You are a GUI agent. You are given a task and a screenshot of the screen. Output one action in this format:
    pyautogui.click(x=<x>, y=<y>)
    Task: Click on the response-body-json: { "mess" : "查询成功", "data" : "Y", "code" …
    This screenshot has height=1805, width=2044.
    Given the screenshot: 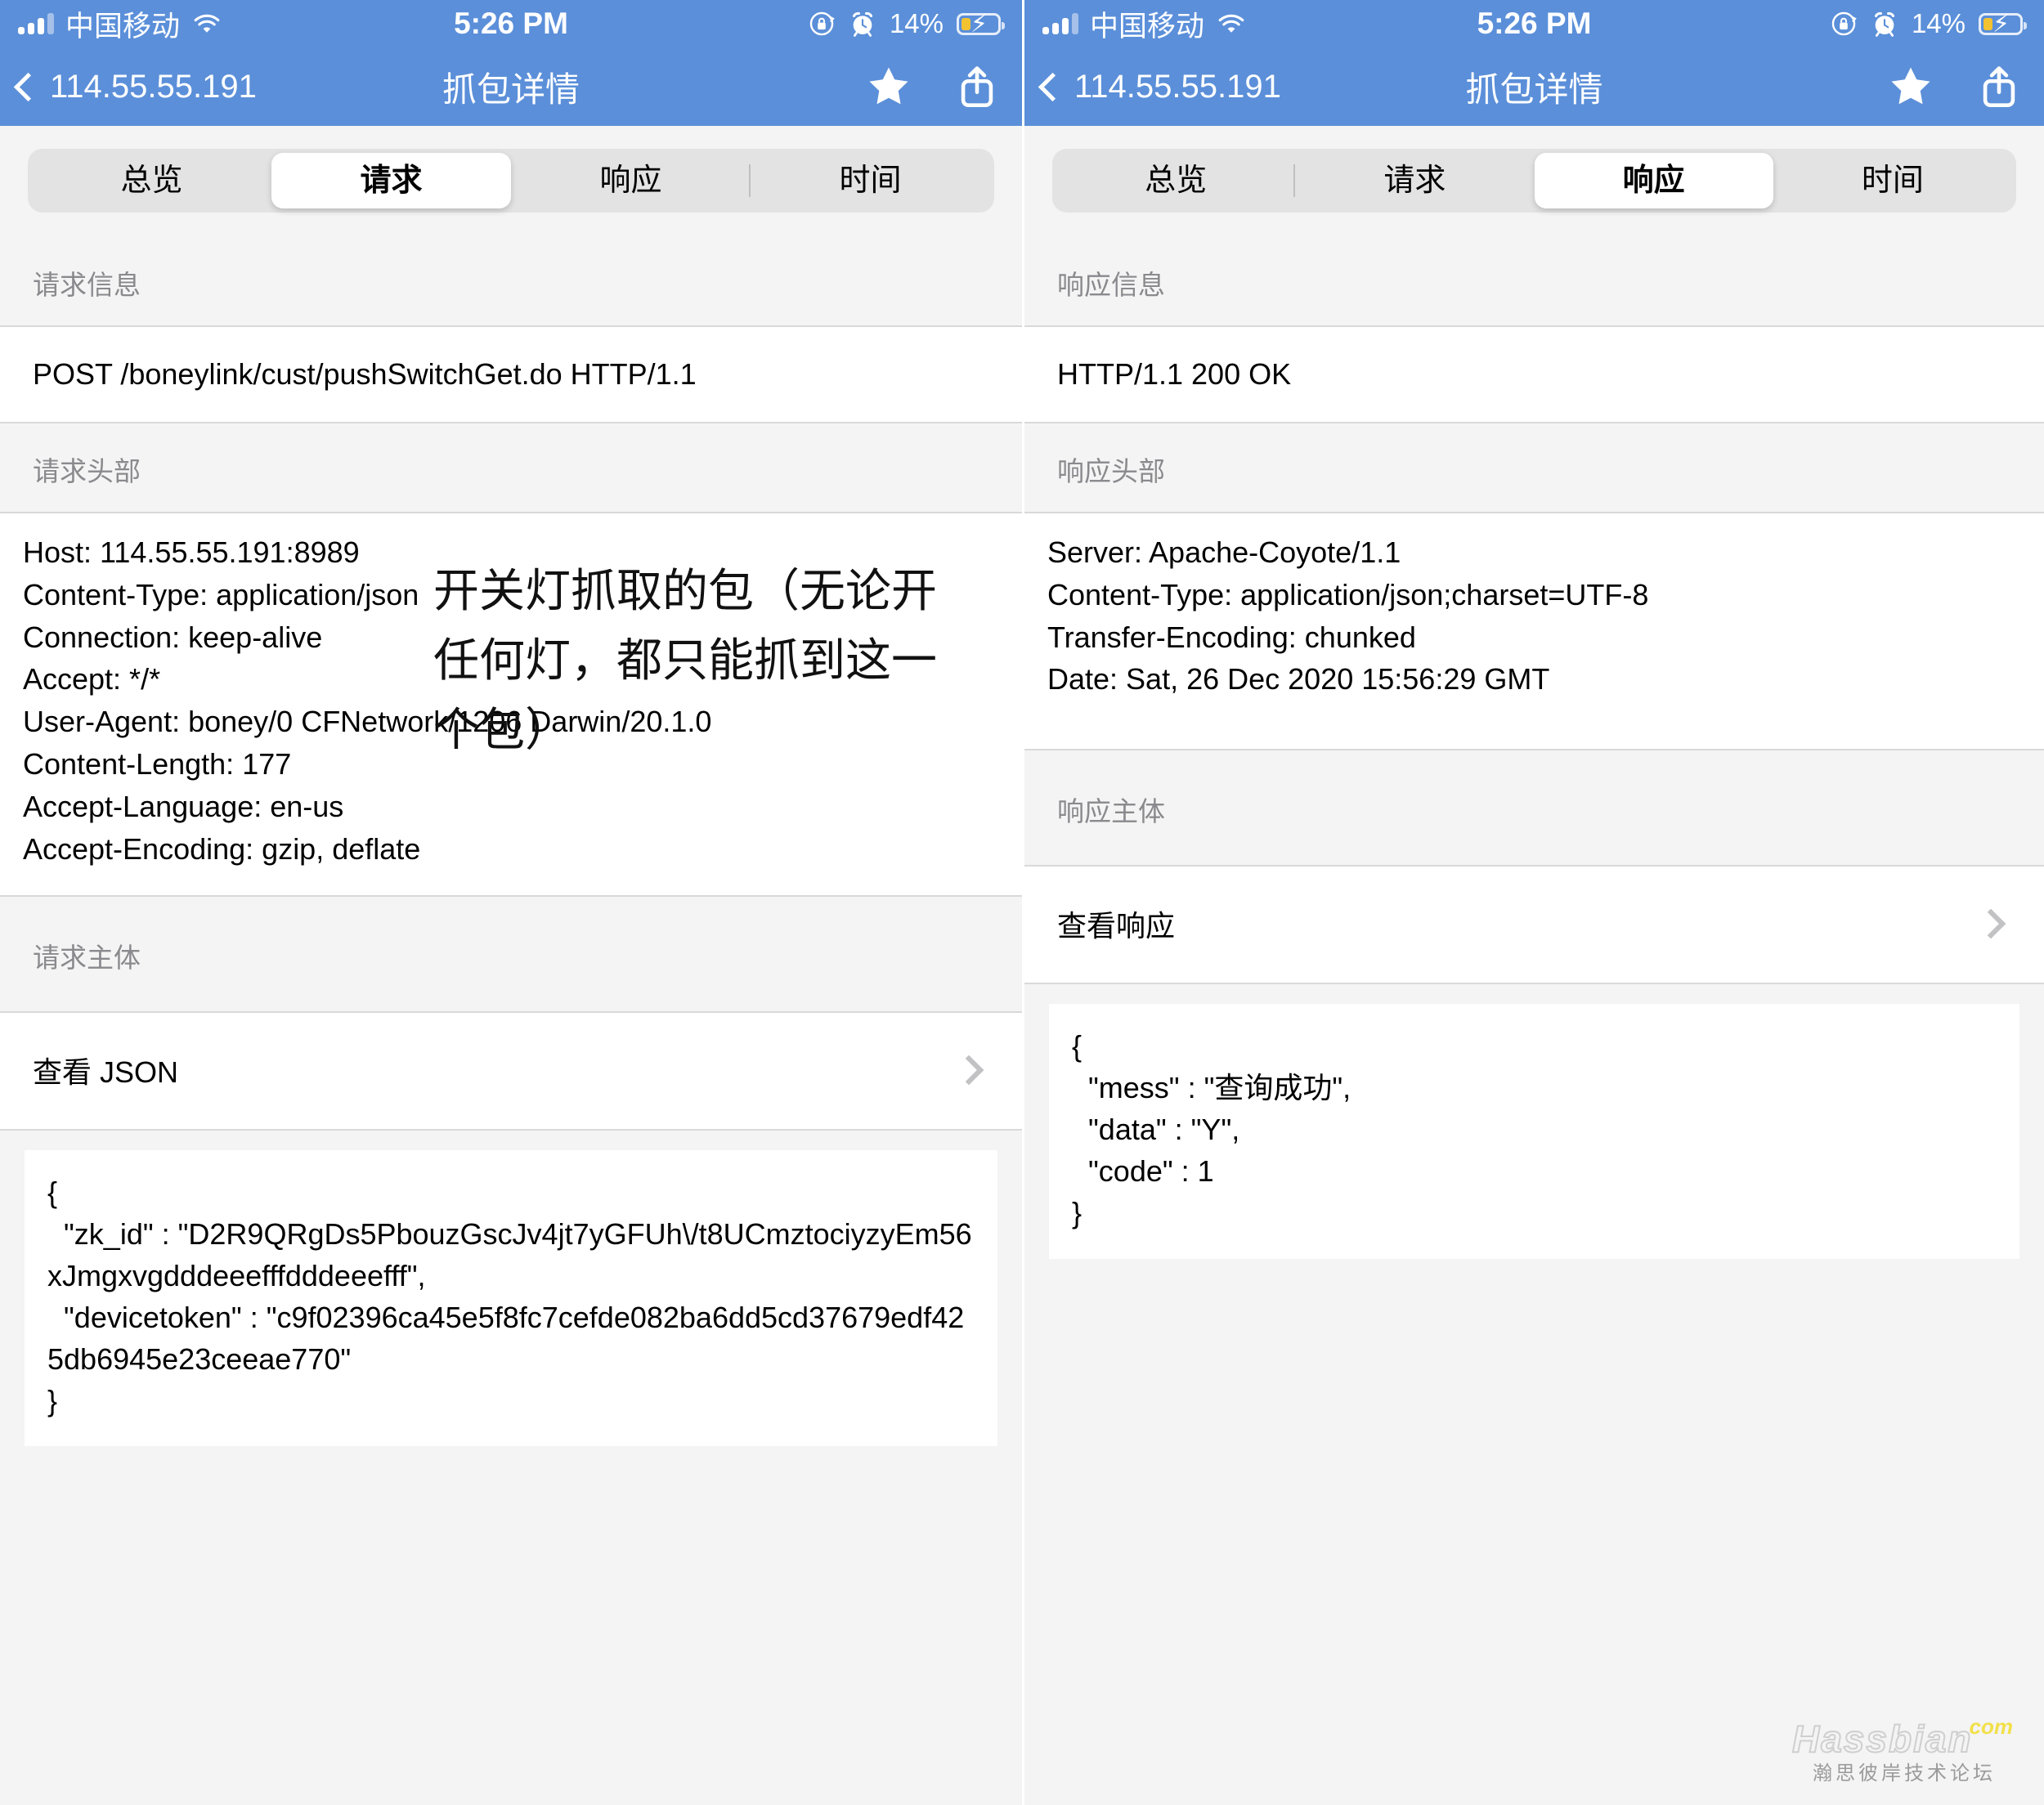 What is the action you would take?
    pyautogui.click(x=1534, y=1131)
    